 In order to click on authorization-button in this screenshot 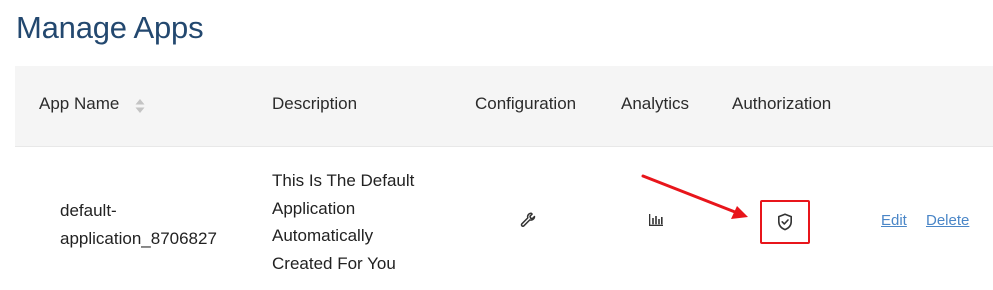, I will do `click(785, 222)`.